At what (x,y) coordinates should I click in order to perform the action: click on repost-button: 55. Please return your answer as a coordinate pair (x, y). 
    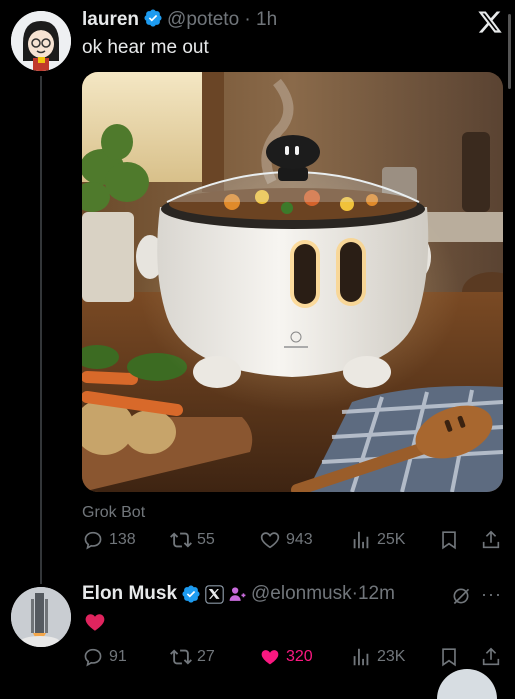
    Looking at the image, I should click on (192, 540).